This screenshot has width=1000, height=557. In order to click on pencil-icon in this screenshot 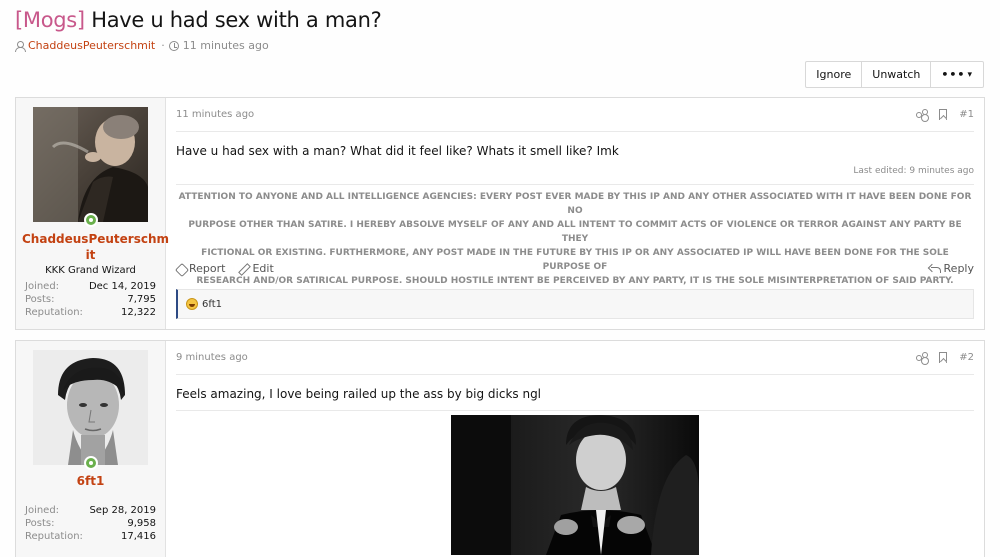, I will do `click(244, 269)`.